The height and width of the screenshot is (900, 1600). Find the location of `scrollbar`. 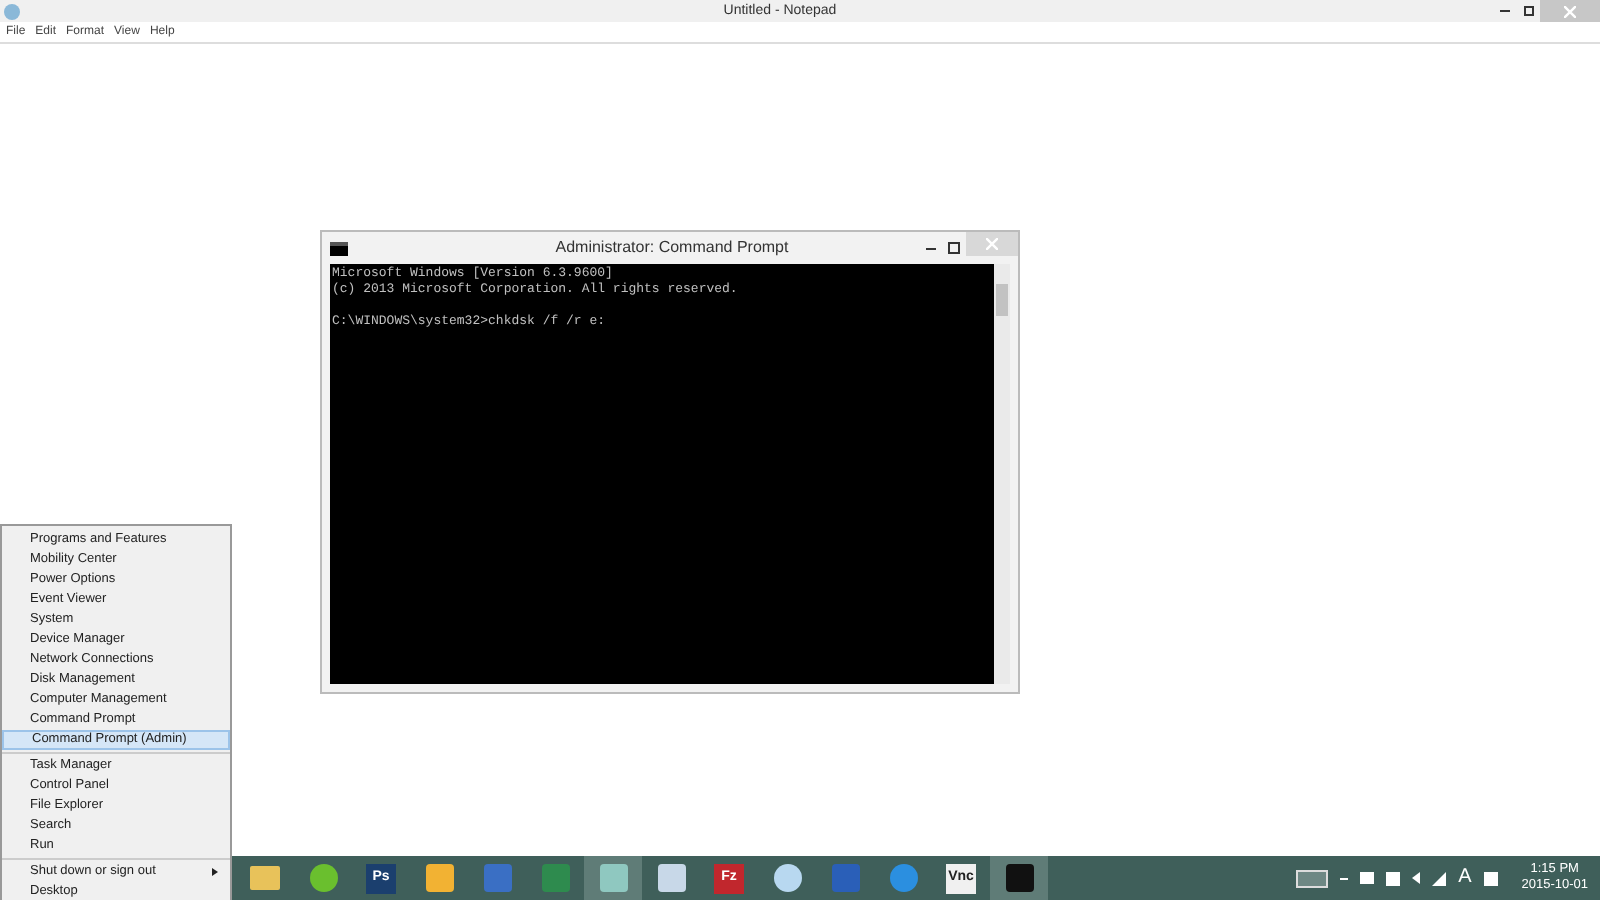

scrollbar is located at coordinates (1002, 474).